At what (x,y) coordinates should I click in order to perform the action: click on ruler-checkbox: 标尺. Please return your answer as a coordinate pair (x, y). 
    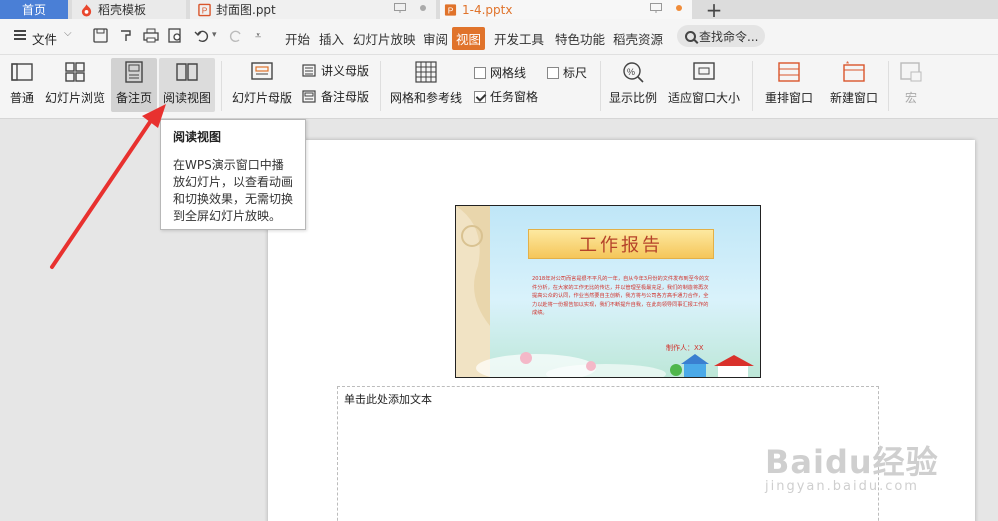
    Looking at the image, I should click on (567, 72).